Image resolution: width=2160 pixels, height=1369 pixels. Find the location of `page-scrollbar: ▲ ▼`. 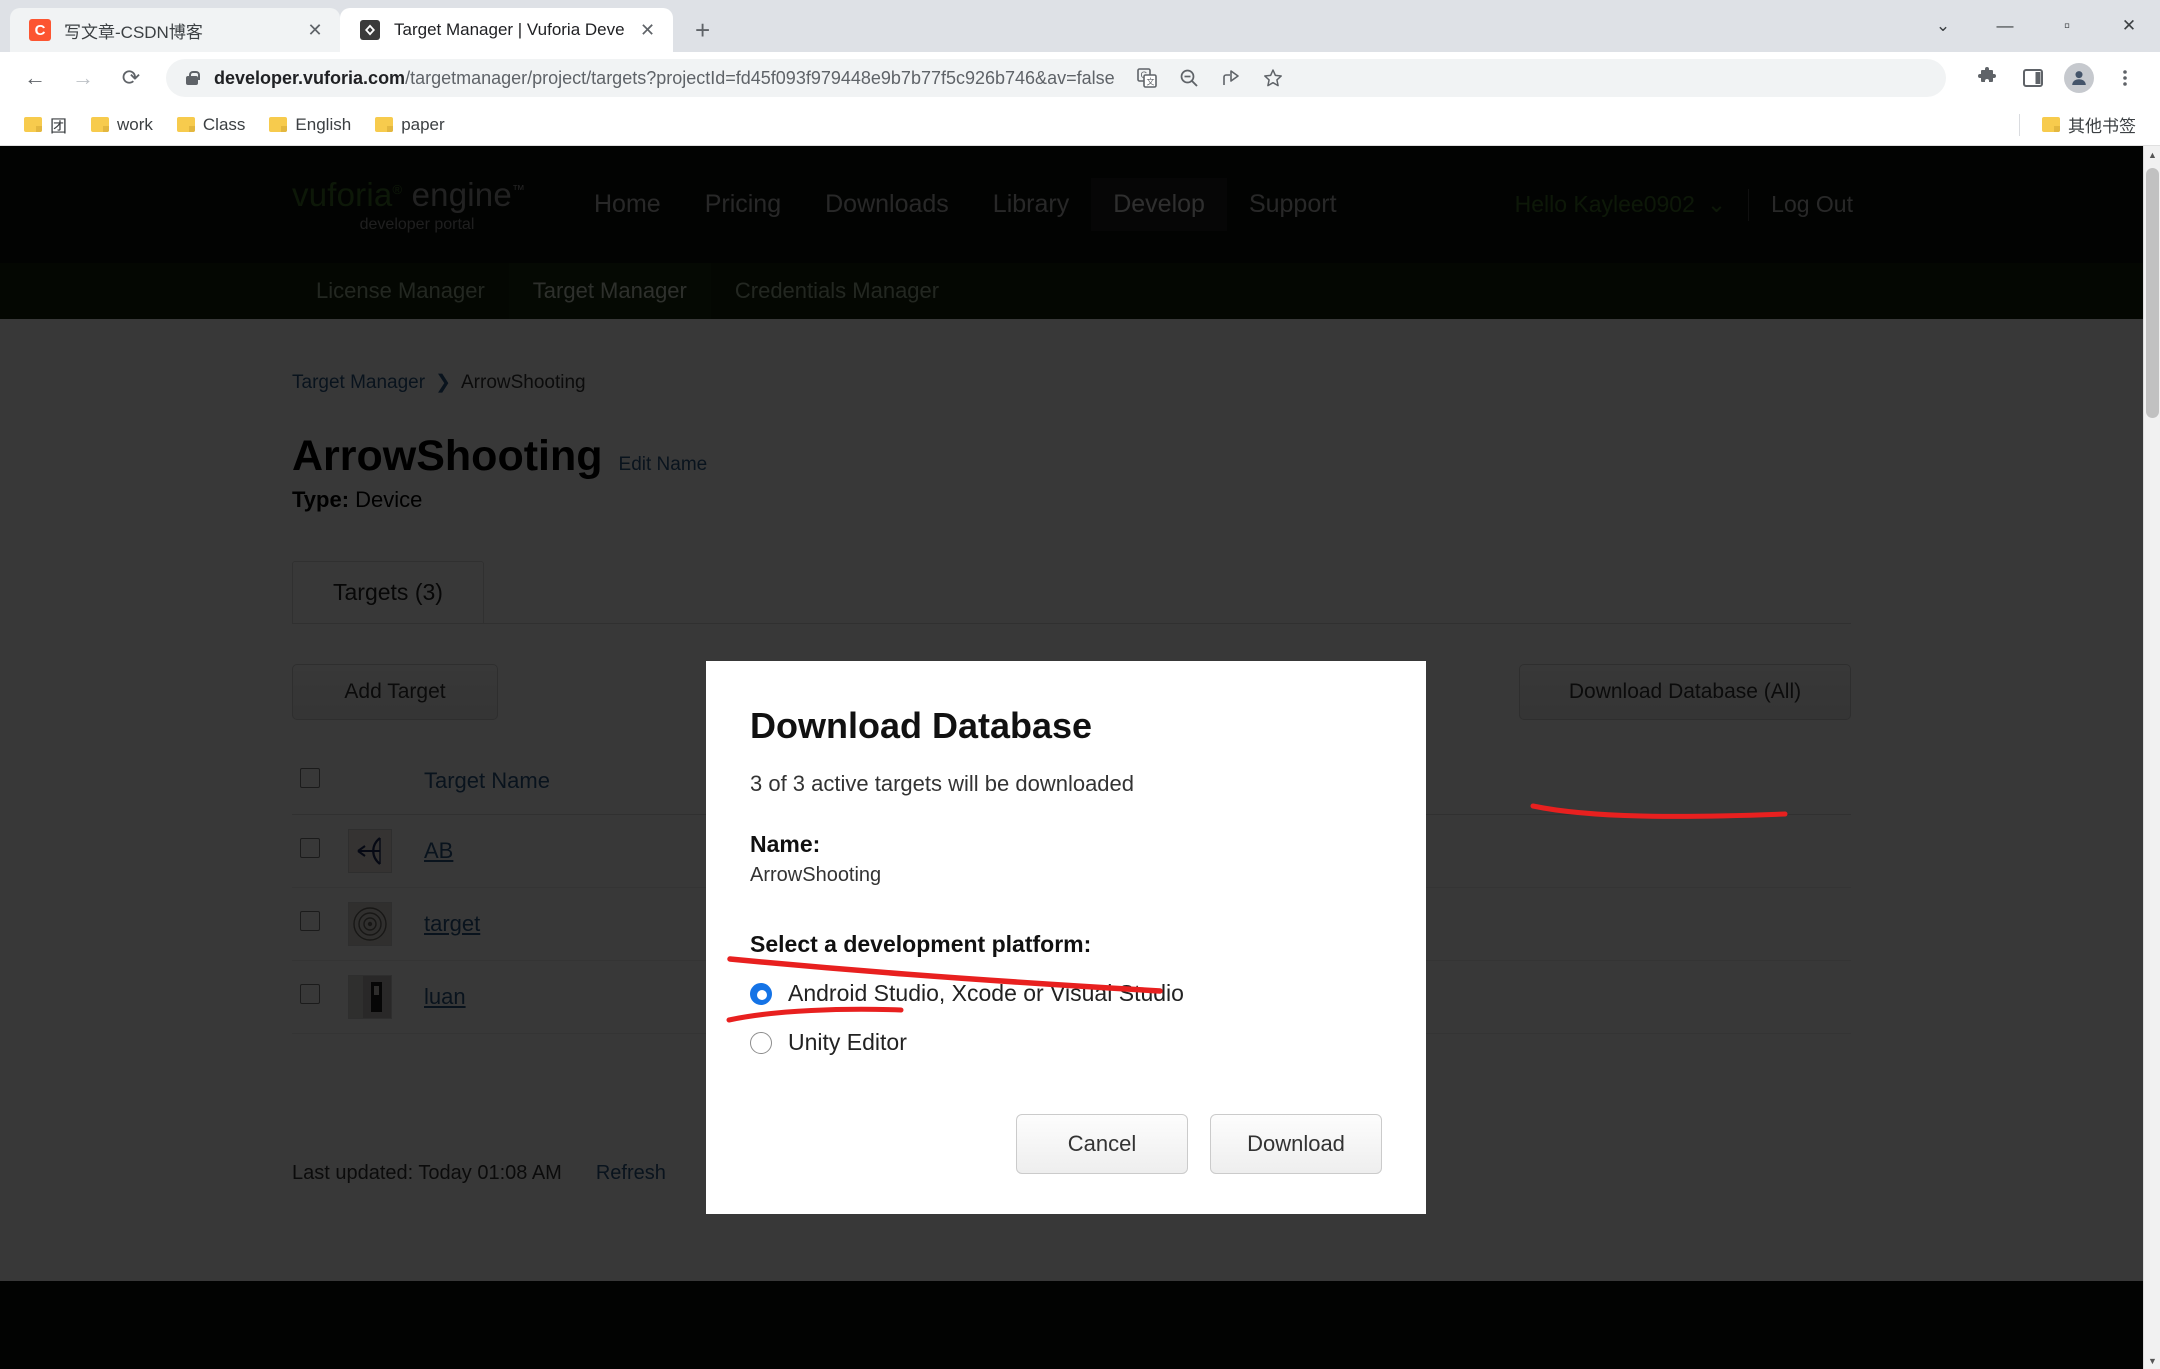

page-scrollbar: ▲ ▼ is located at coordinates (2151, 757).